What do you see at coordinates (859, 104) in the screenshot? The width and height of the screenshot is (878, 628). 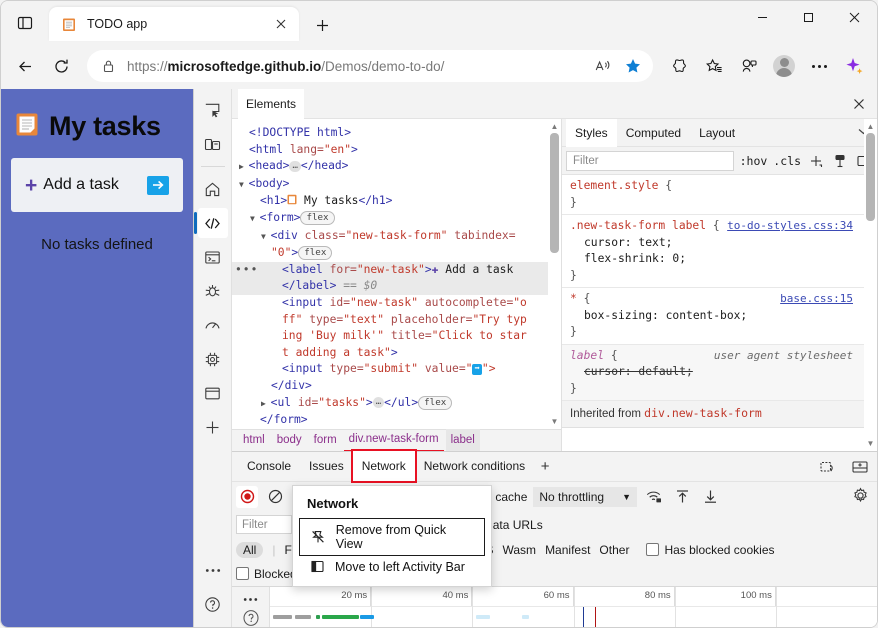 I see `devtools-close-icon` at bounding box center [859, 104].